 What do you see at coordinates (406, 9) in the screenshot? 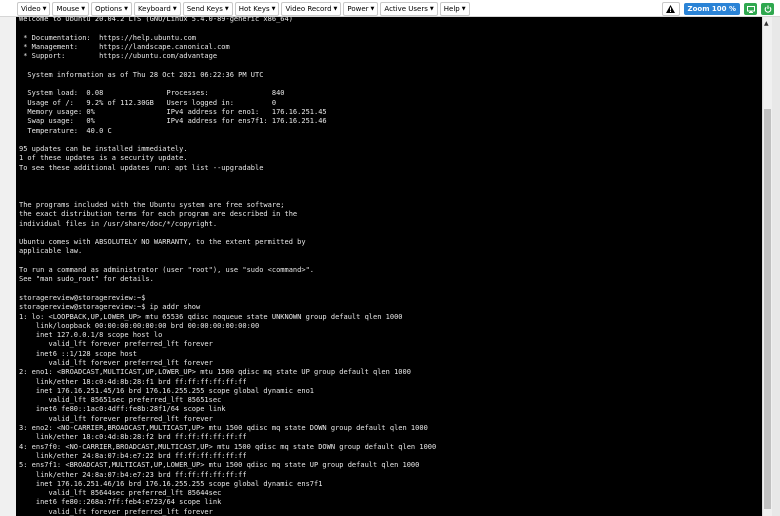
I see `menu-label: Active Users` at bounding box center [406, 9].